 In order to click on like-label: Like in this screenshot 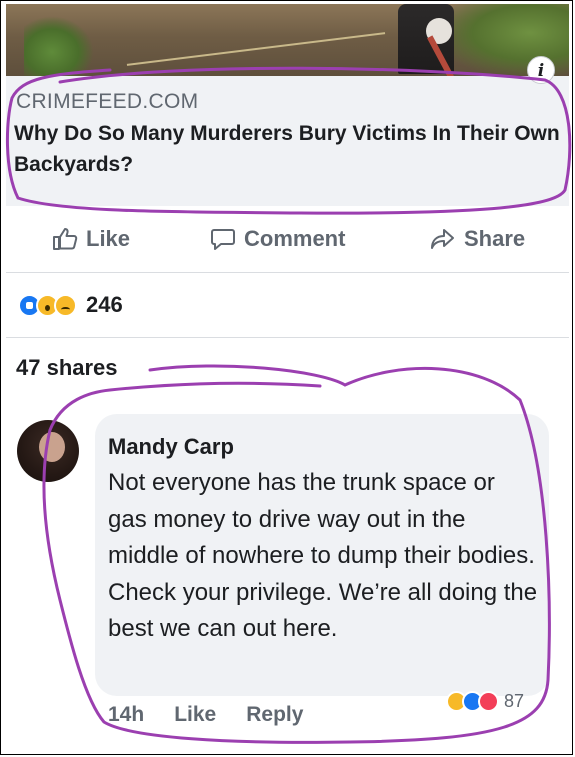, I will do `click(108, 238)`.